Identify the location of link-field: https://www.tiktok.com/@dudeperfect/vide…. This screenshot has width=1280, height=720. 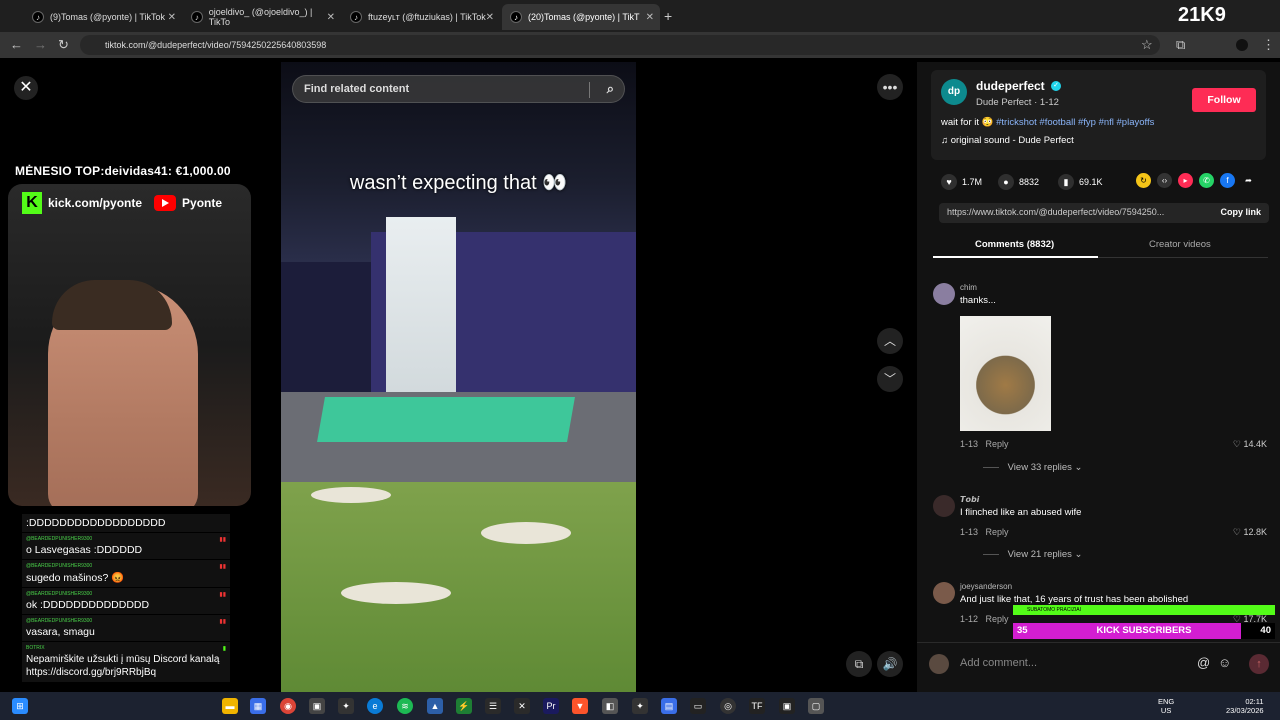
(1104, 213).